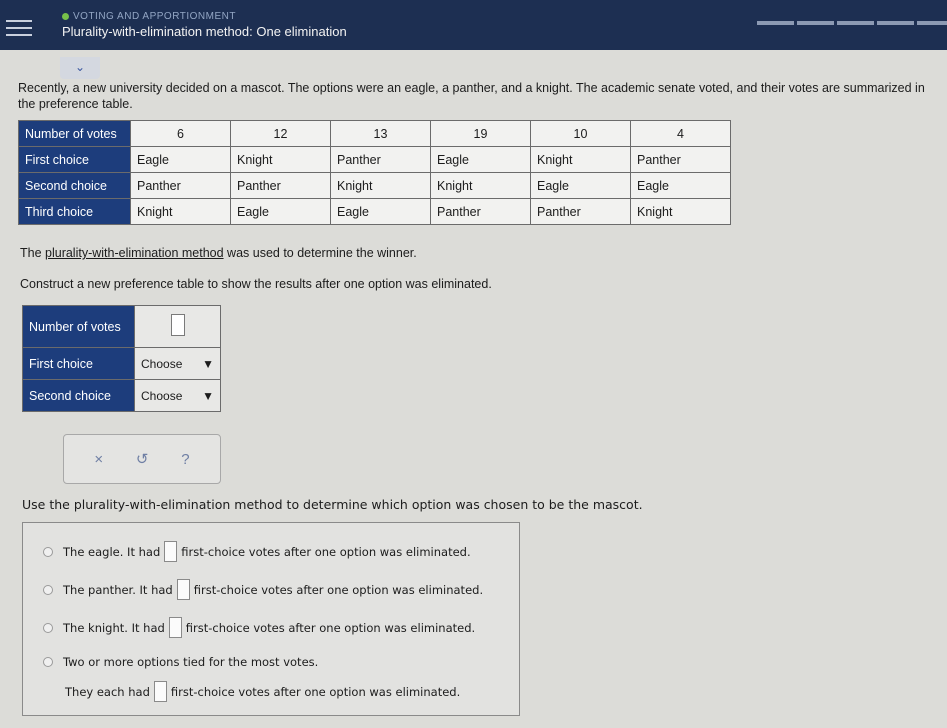  What do you see at coordinates (114, 627) in the screenshot?
I see `option-text: The knight. It had` at bounding box center [114, 627].